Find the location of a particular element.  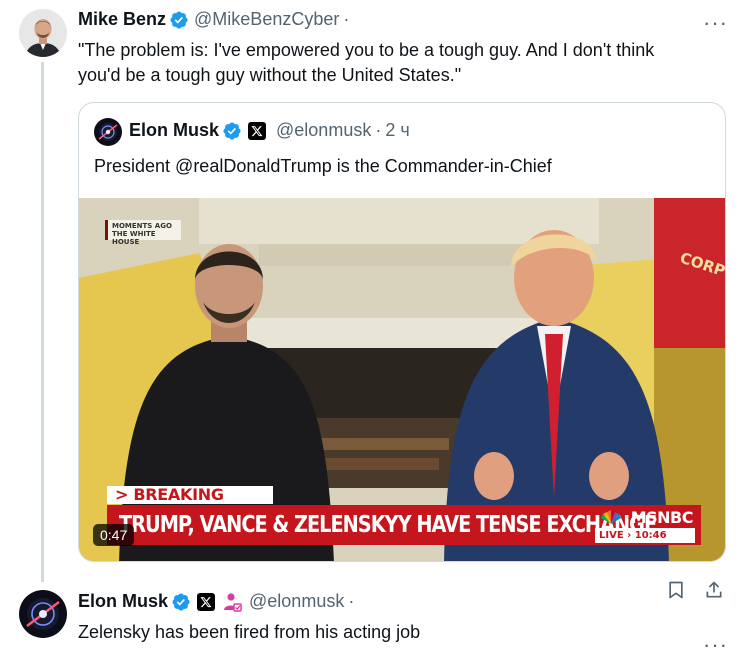

peacock-icon is located at coordinates (611, 517).